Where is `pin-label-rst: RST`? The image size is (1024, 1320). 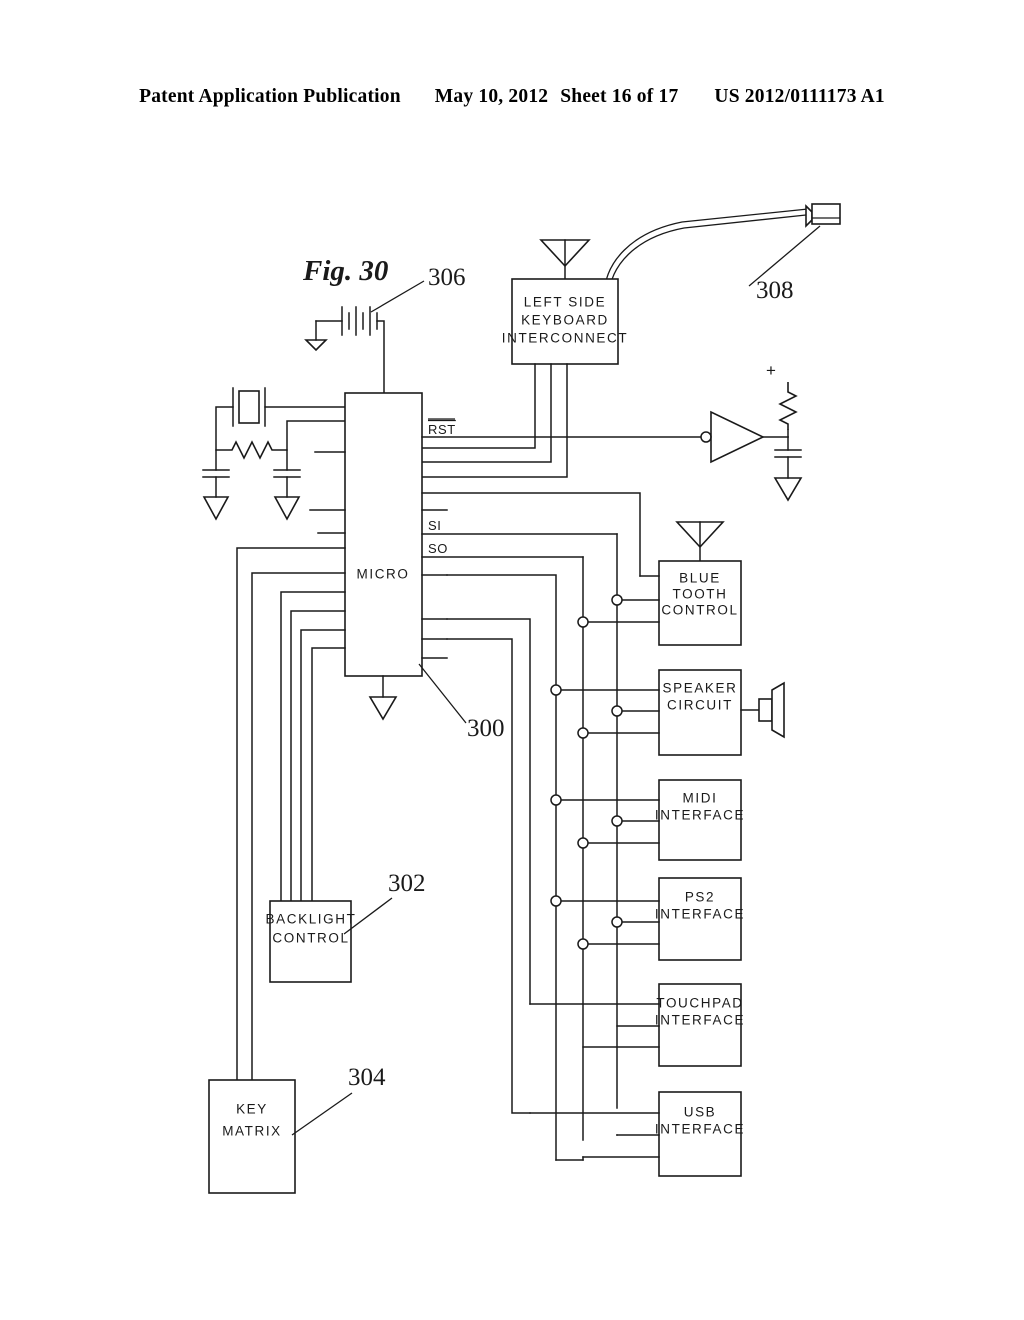 pin-label-rst: RST is located at coordinates (561, 428).